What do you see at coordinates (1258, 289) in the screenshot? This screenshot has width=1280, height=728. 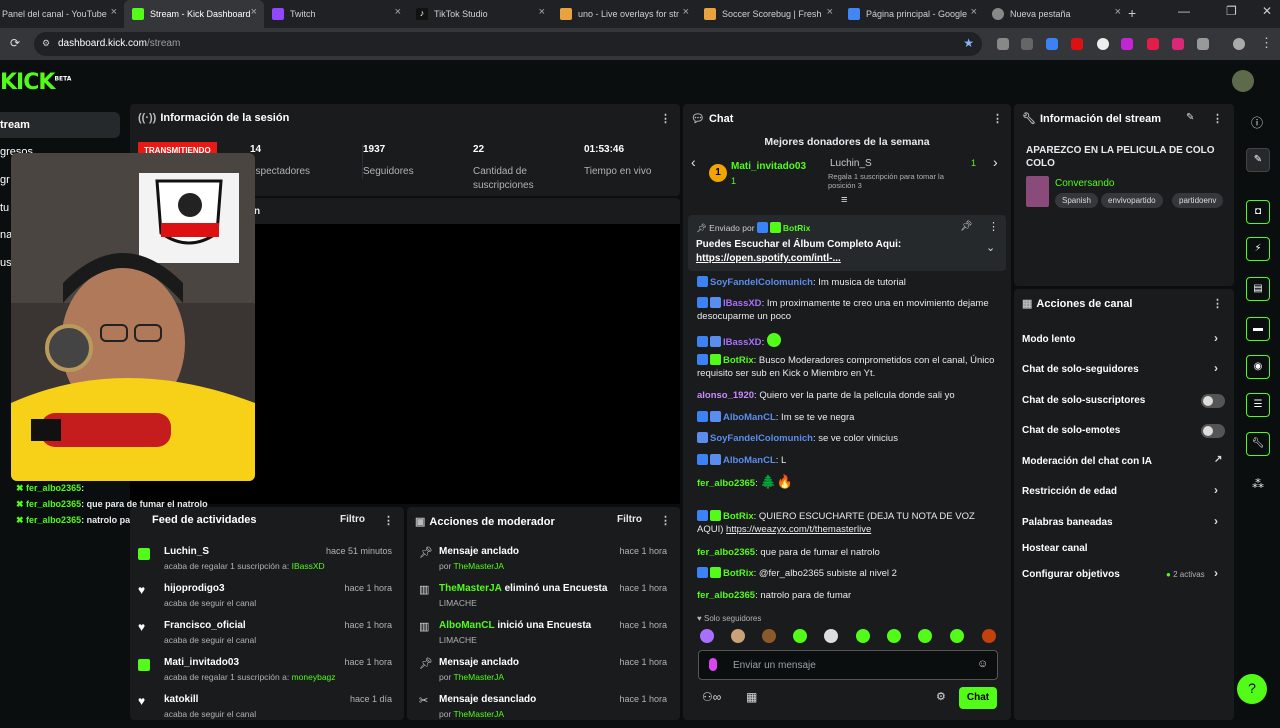 I see `notes-icon: ▤` at bounding box center [1258, 289].